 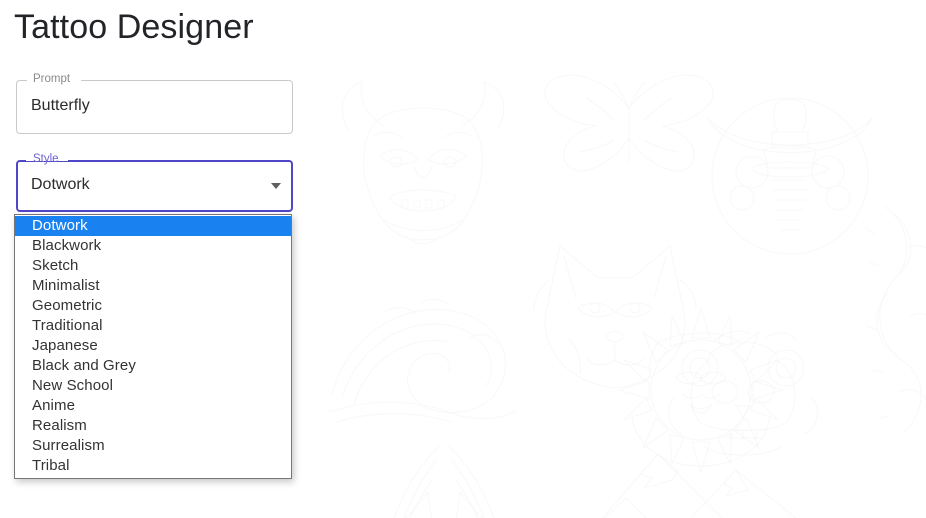 I want to click on page-title: Tattoo Designer, so click(x=134, y=27).